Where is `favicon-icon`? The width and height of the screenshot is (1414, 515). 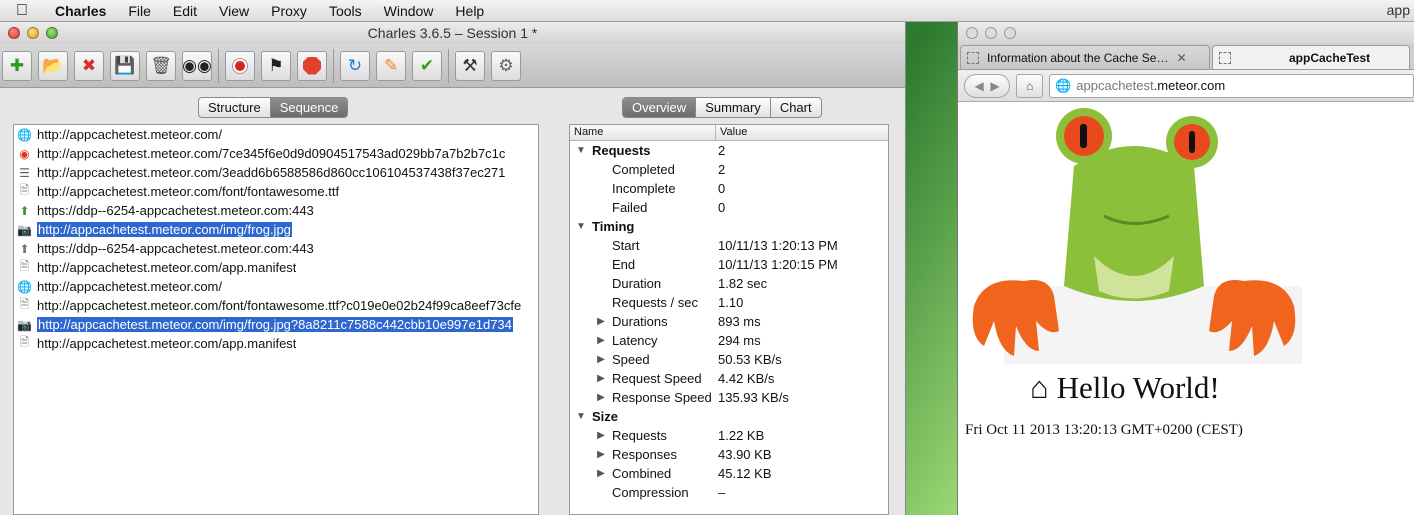 favicon-icon is located at coordinates (973, 57).